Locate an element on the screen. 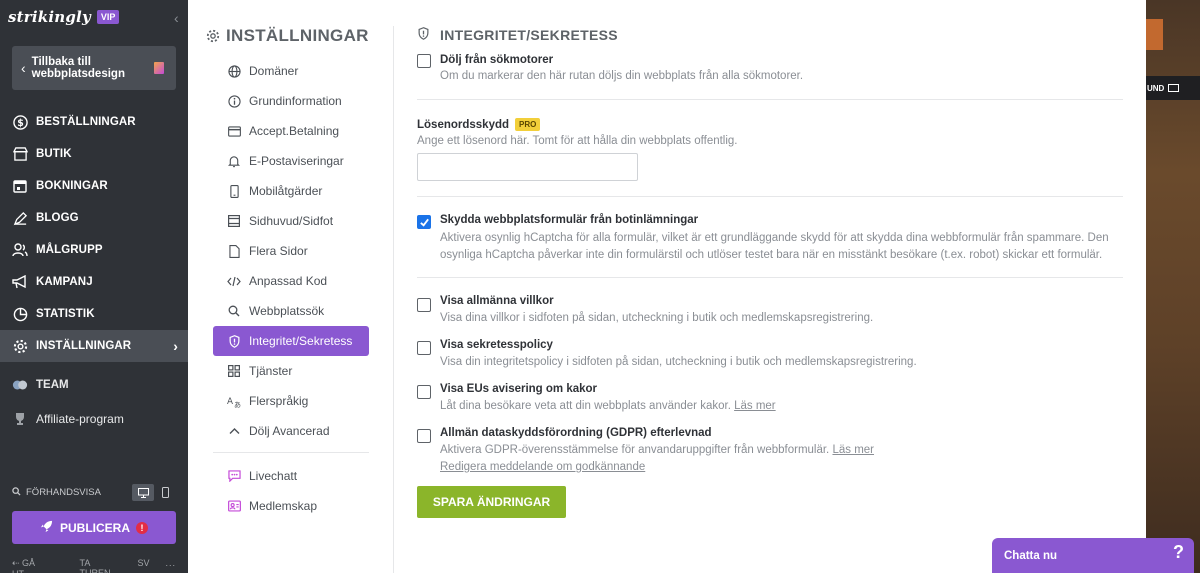 This screenshot has height=573, width=1200. sidebar-item-label: BLOGG is located at coordinates (57, 218).